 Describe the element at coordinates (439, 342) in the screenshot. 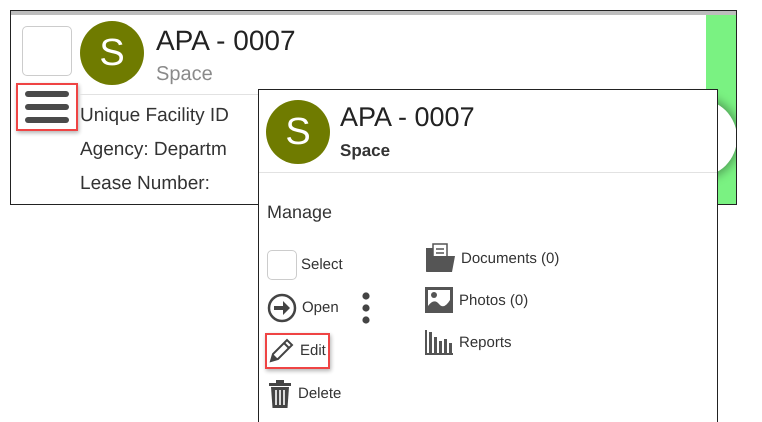

I see `bar-chart-icon` at that location.